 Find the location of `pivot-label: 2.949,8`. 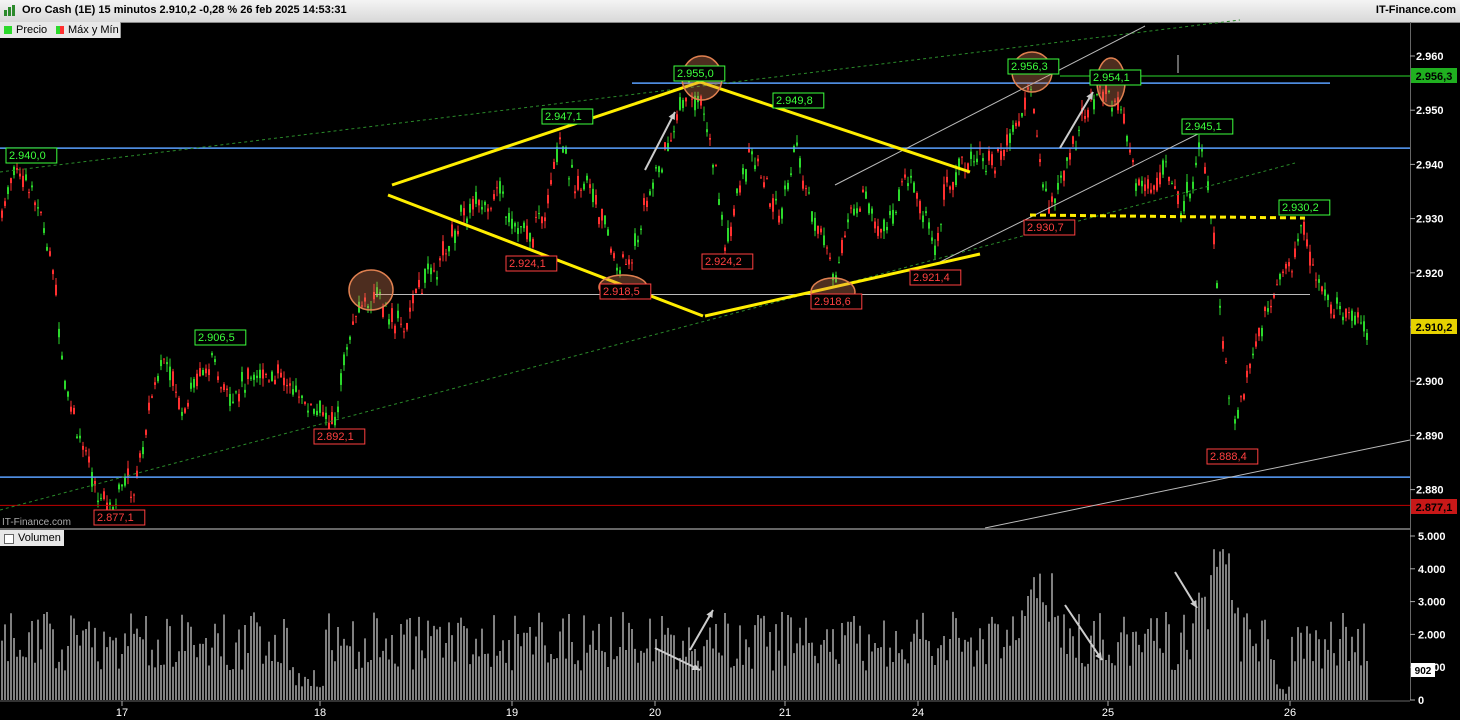

pivot-label: 2.949,8 is located at coordinates (794, 101).